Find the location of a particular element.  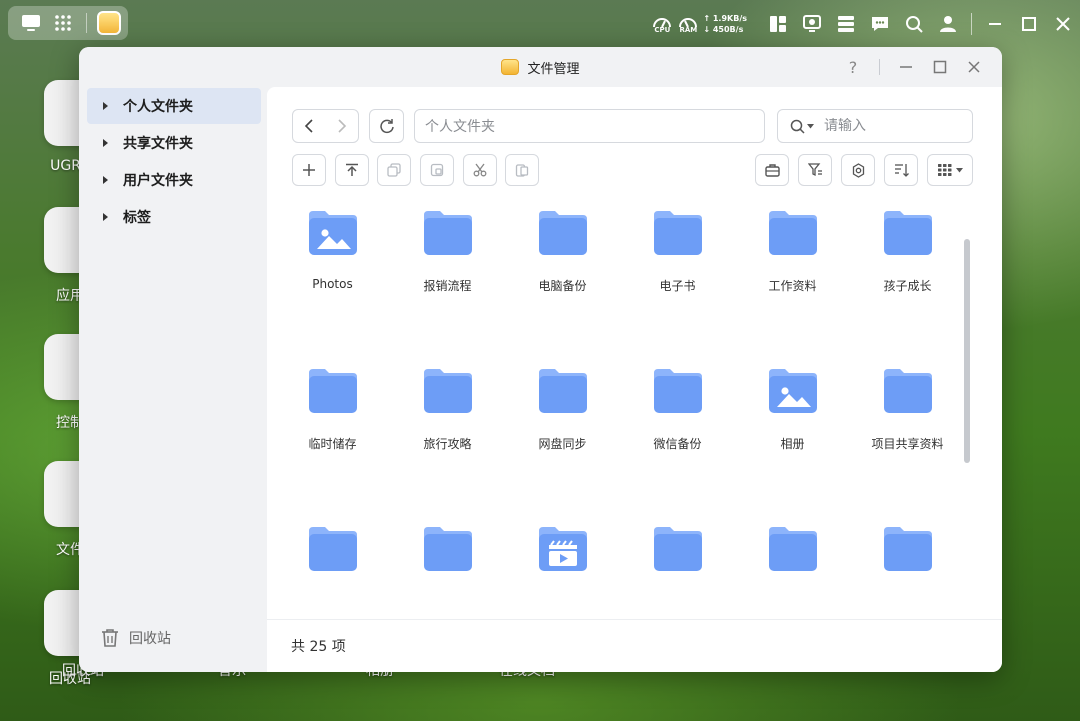

move-button is located at coordinates (437, 170).